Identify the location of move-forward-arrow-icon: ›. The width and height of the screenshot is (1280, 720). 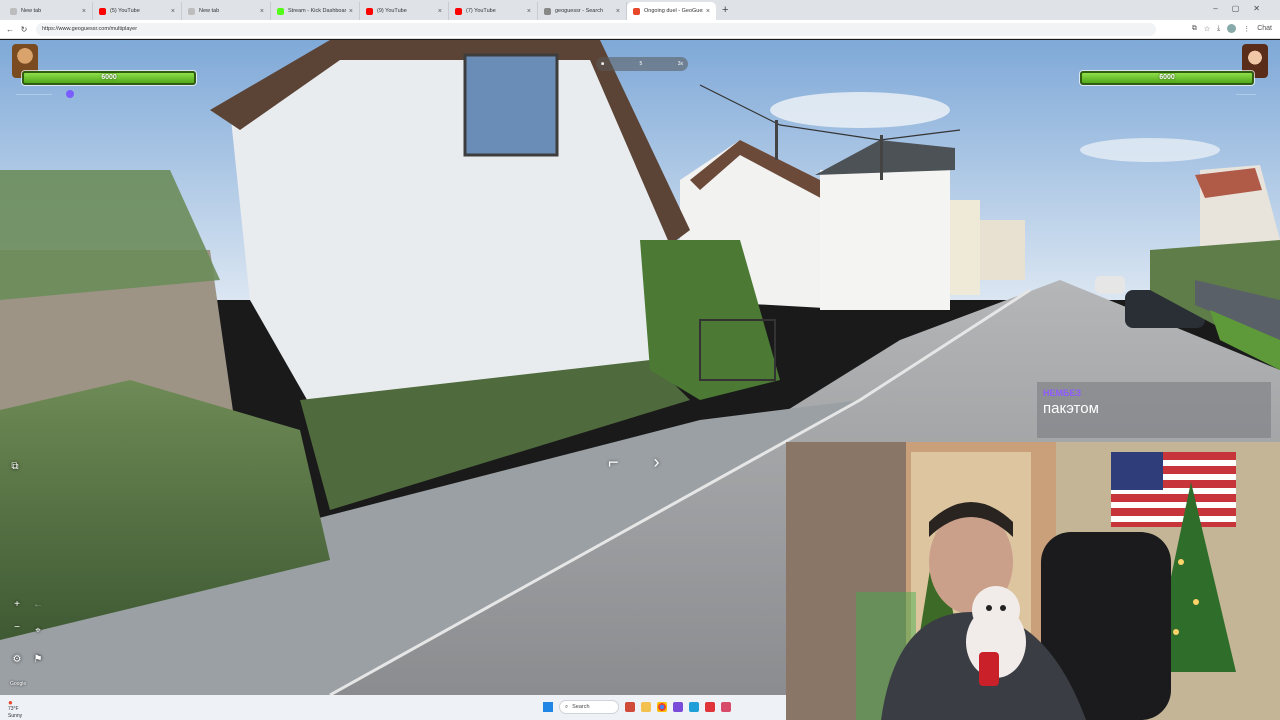
(657, 462).